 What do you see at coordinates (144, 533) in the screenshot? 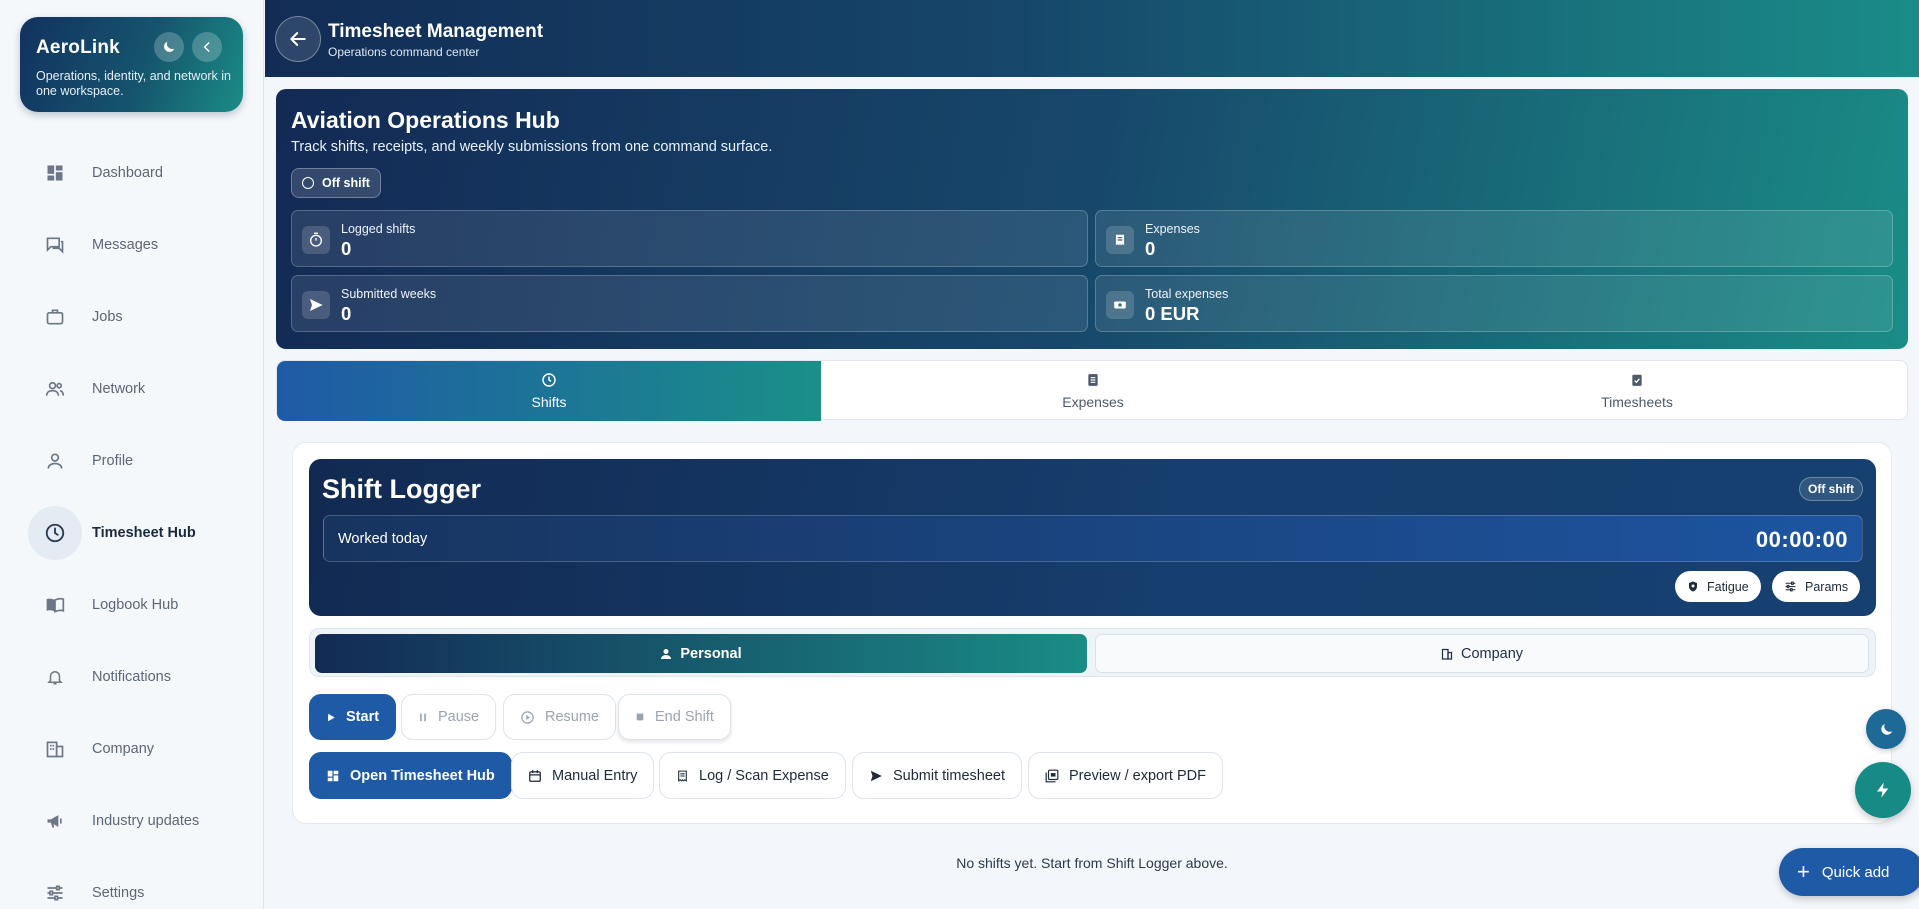
I see `sidebar-item-label: Timesheet Hub` at bounding box center [144, 533].